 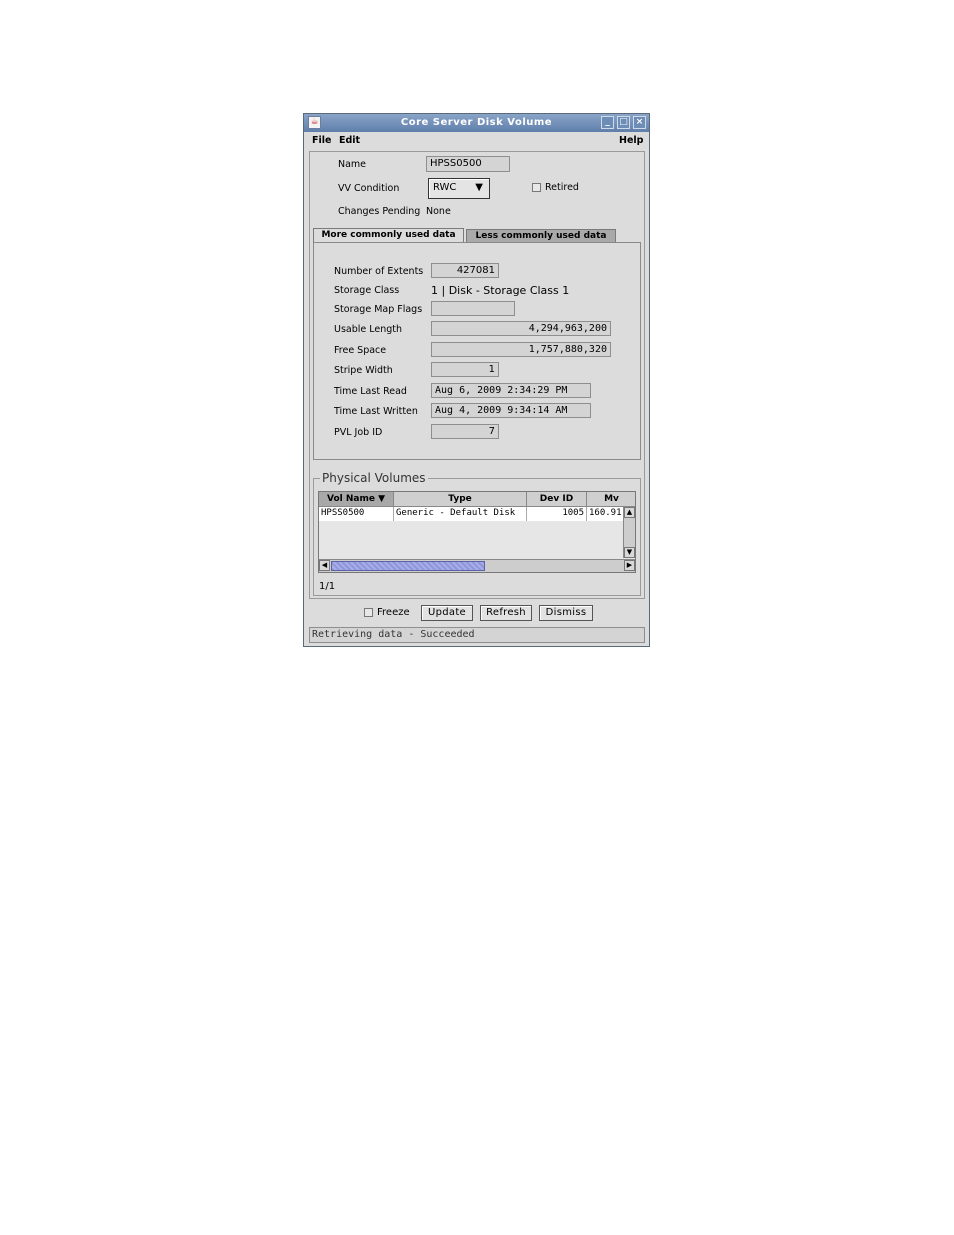 I want to click on scroll-left-arrow-icon: ◀, so click(x=324, y=565).